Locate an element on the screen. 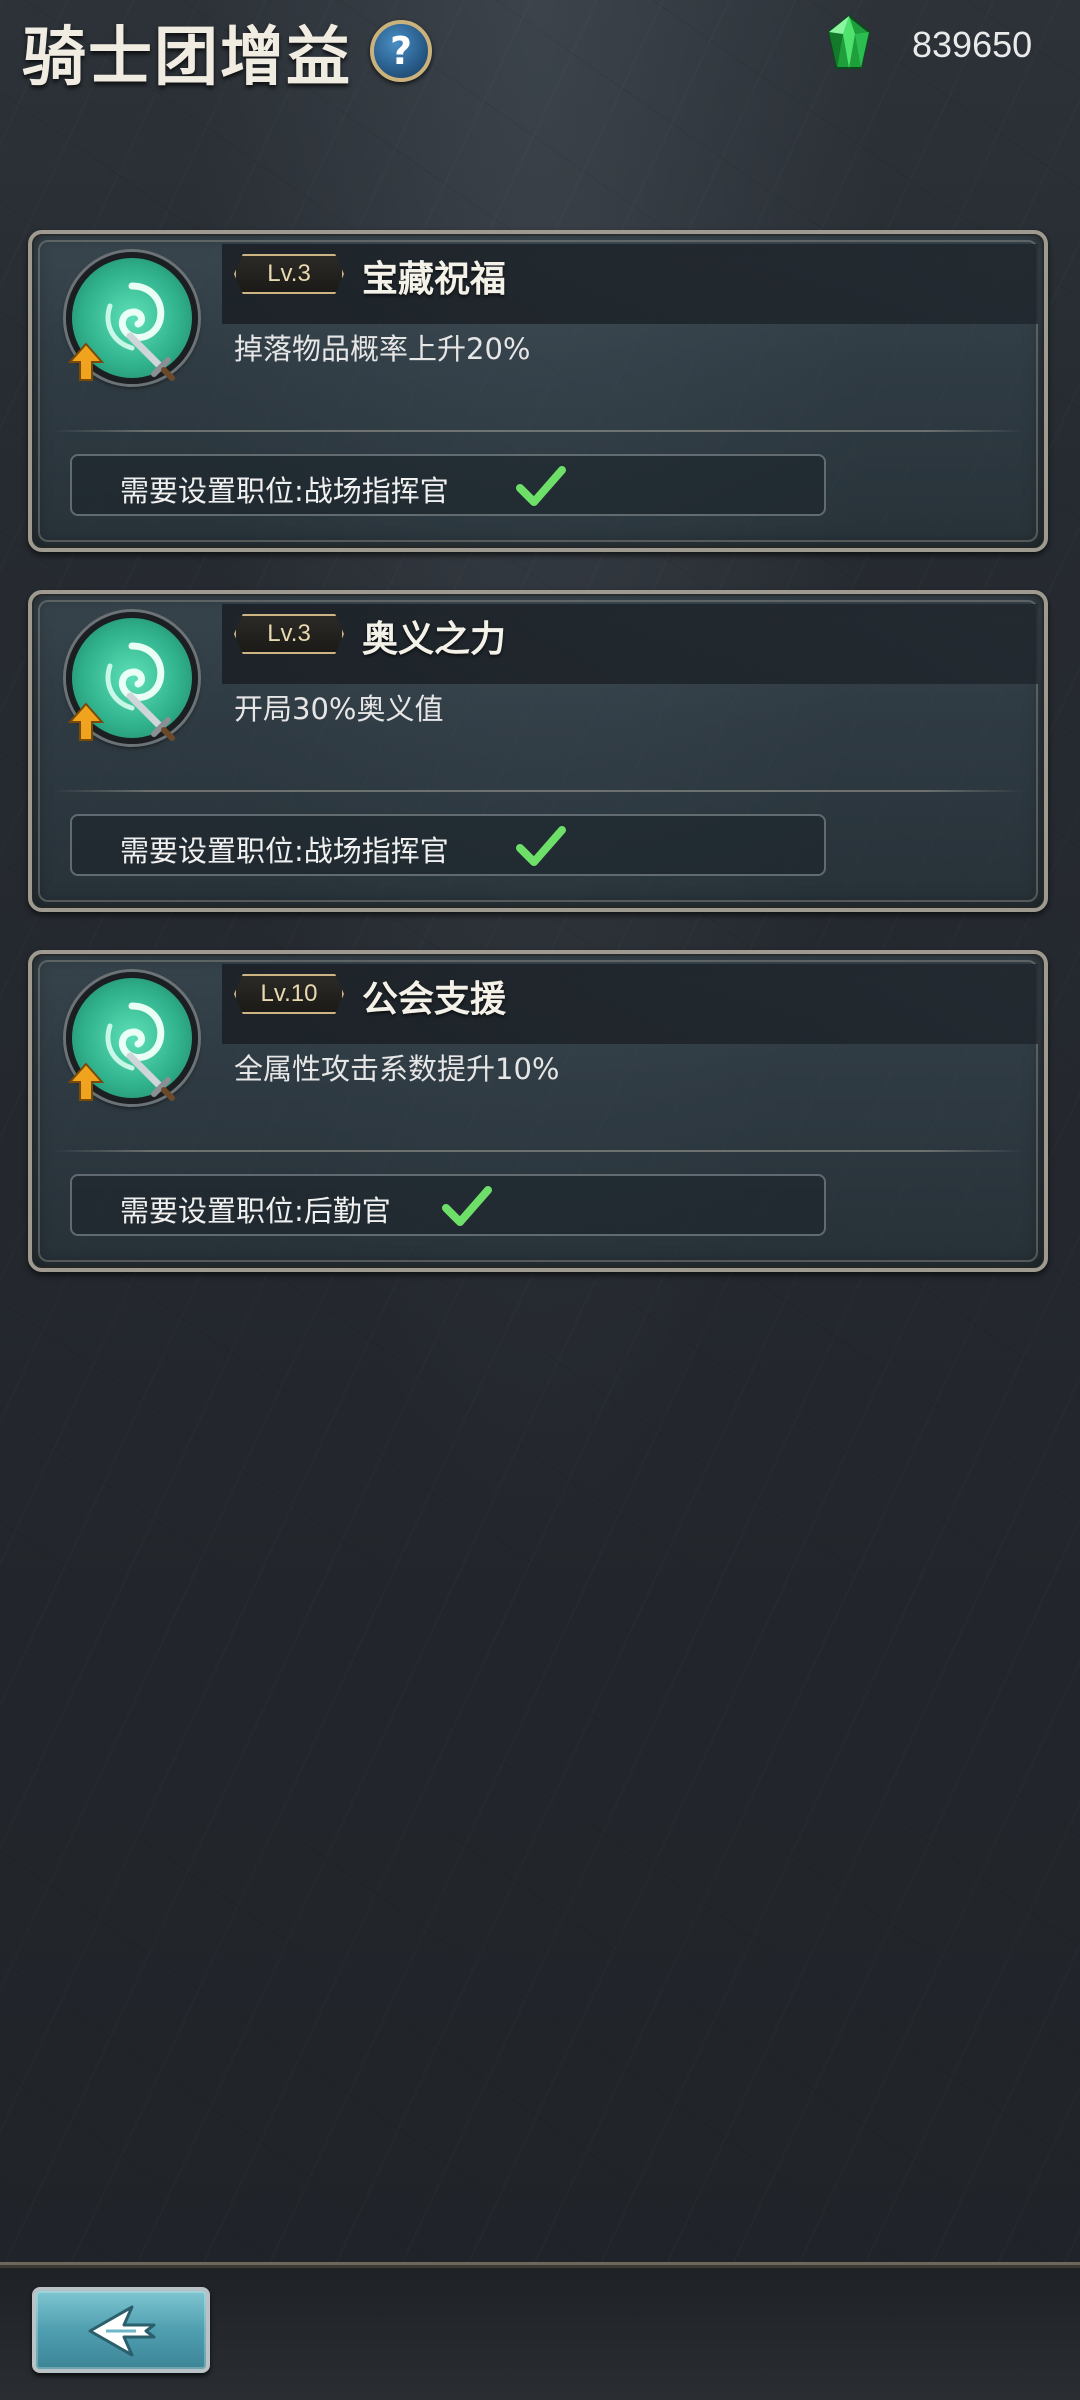 The image size is (1080, 2400). buff-card: Lv.3 宝藏祝福 掉落物品概率上升20% 需要设置职位:战场指挥官 is located at coordinates (538, 391).